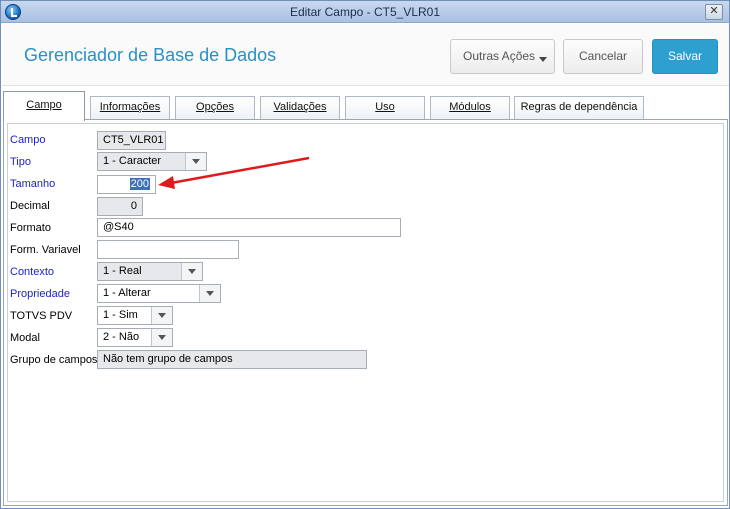 The image size is (730, 509). What do you see at coordinates (240, 170) in the screenshot?
I see `annotation-arrow-line` at bounding box center [240, 170].